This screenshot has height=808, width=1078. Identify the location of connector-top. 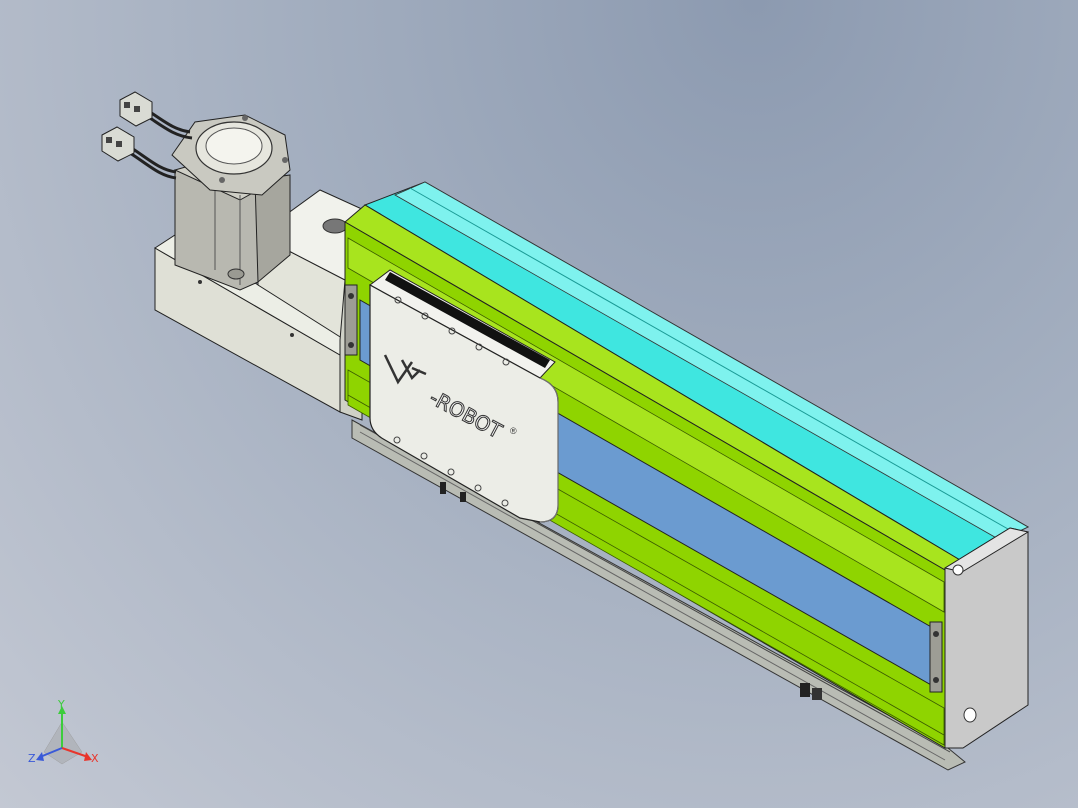
(136, 109).